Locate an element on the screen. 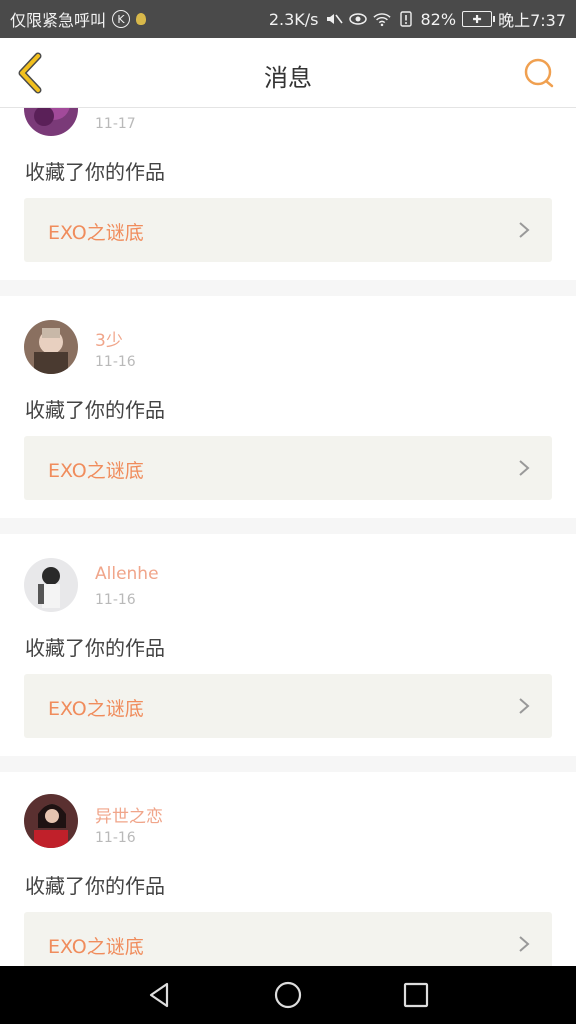 The width and height of the screenshot is (576, 1024). eye-icon is located at coordinates (357, 19).